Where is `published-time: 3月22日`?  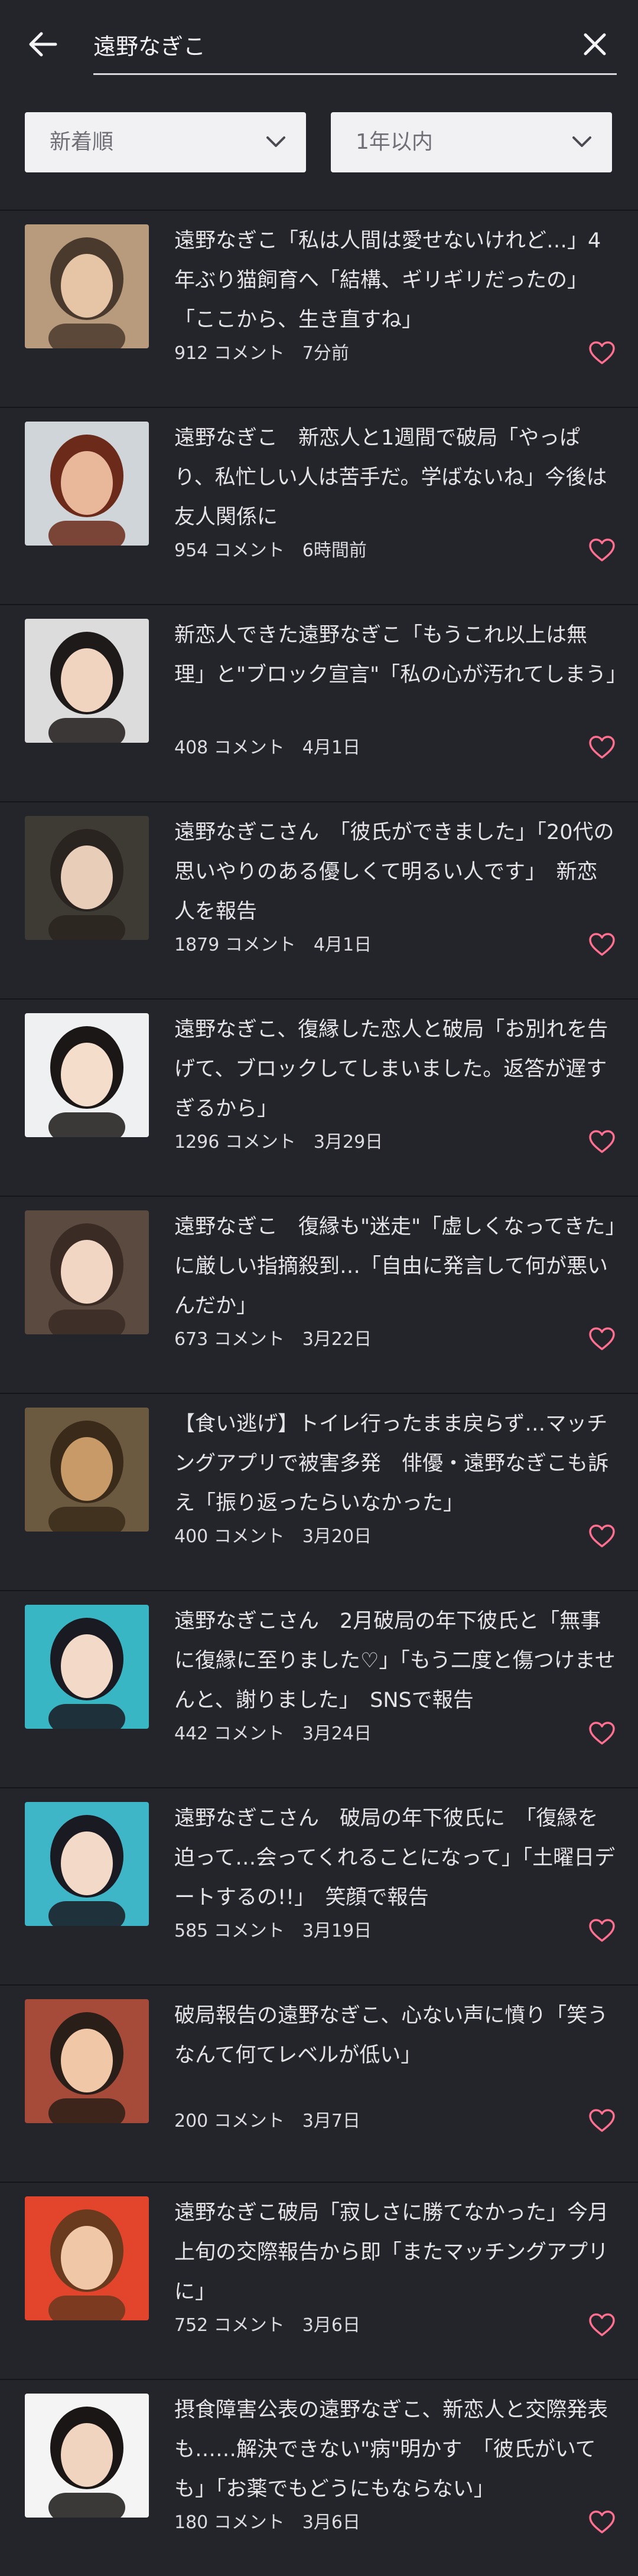 published-time: 3月22日 is located at coordinates (337, 1339).